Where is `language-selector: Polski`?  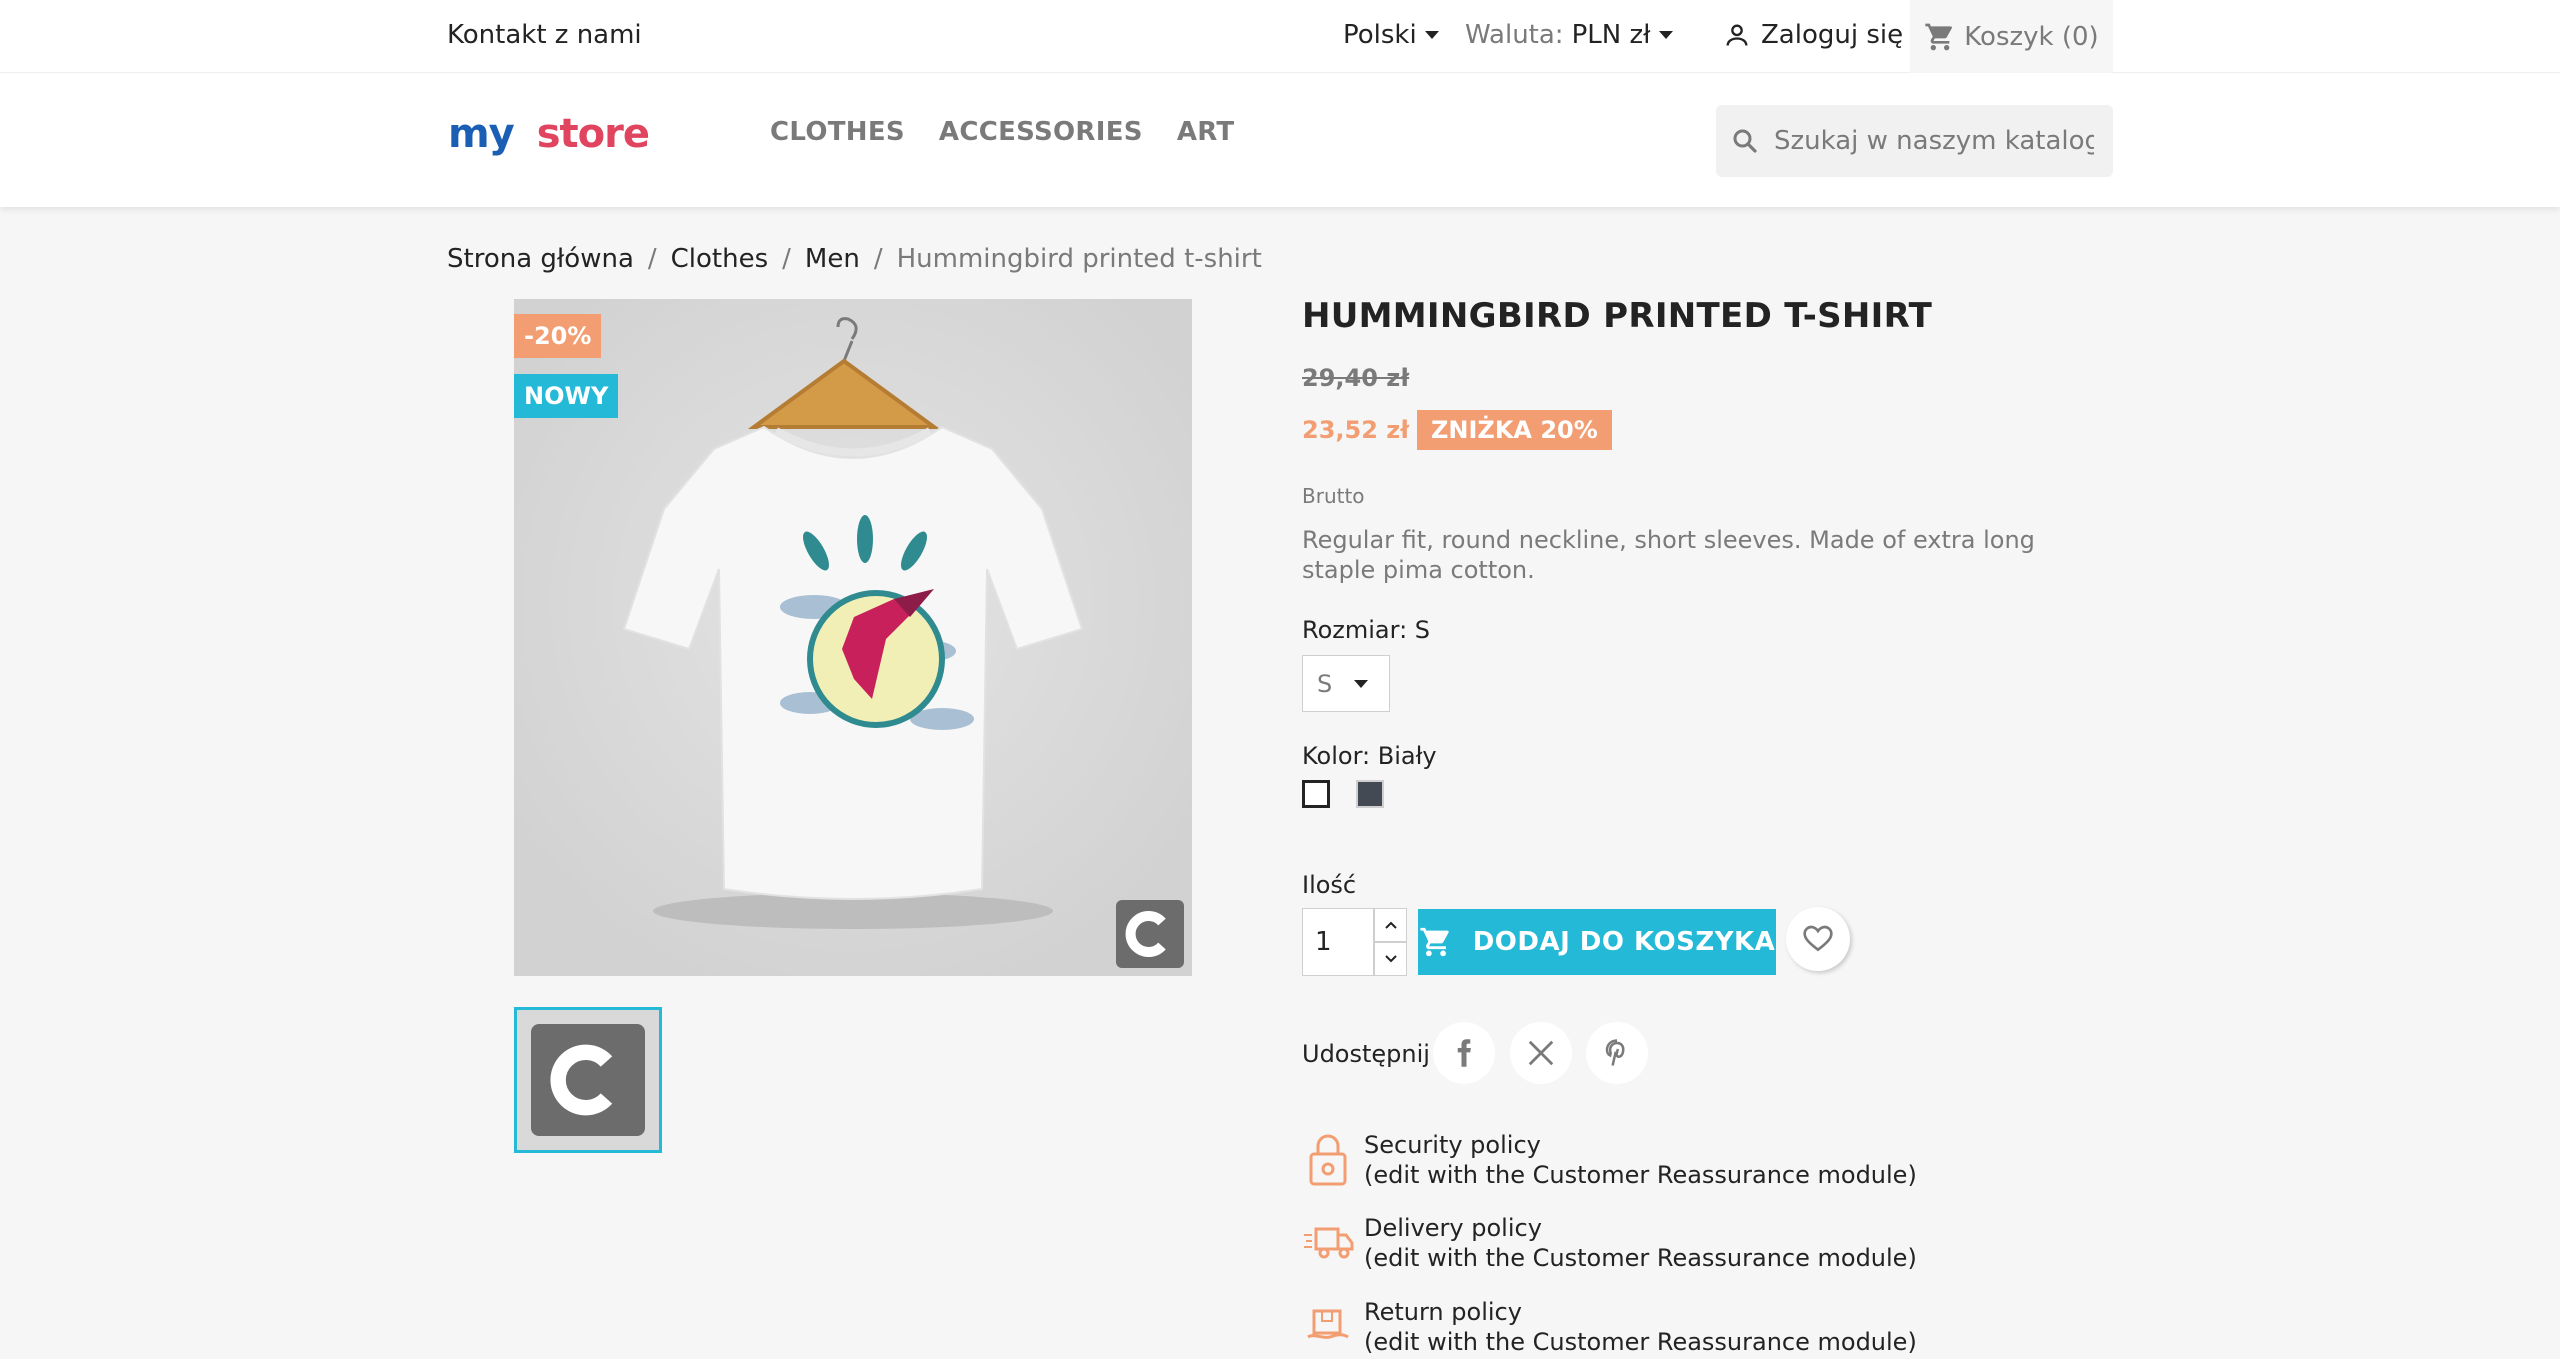 language-selector: Polski is located at coordinates (1391, 35).